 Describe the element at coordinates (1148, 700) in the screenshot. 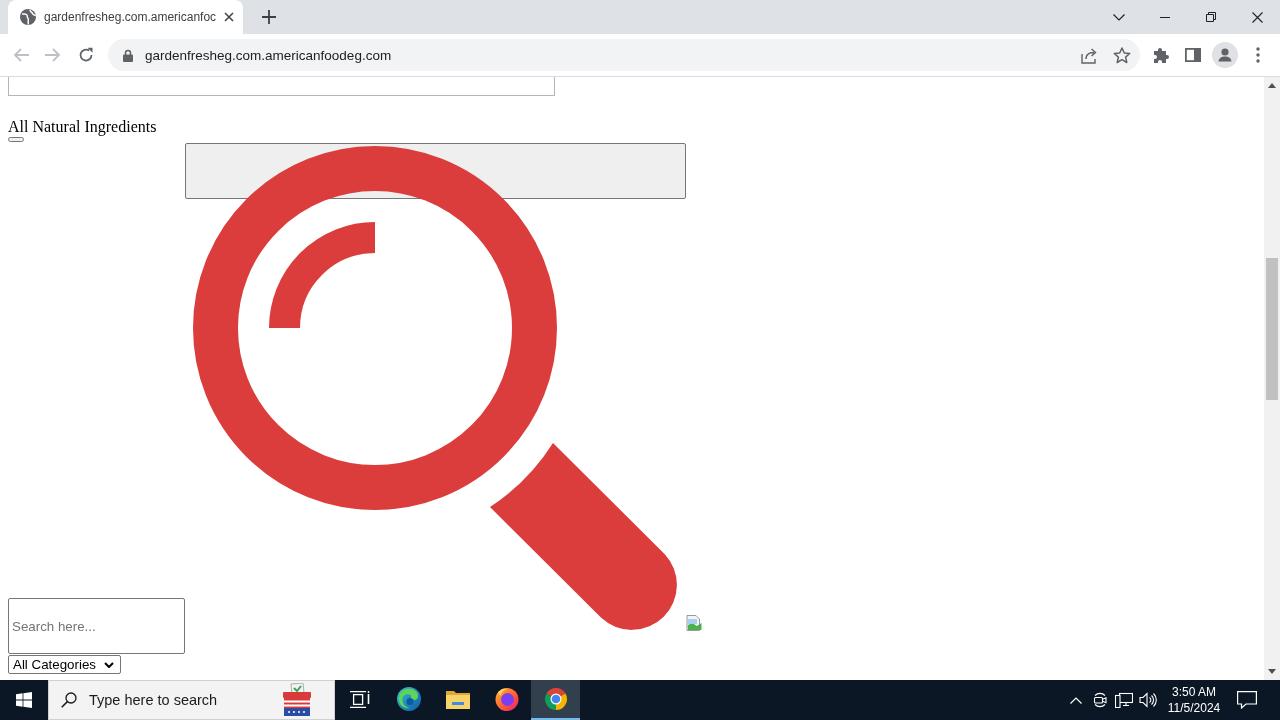

I see `speaker-icon` at that location.